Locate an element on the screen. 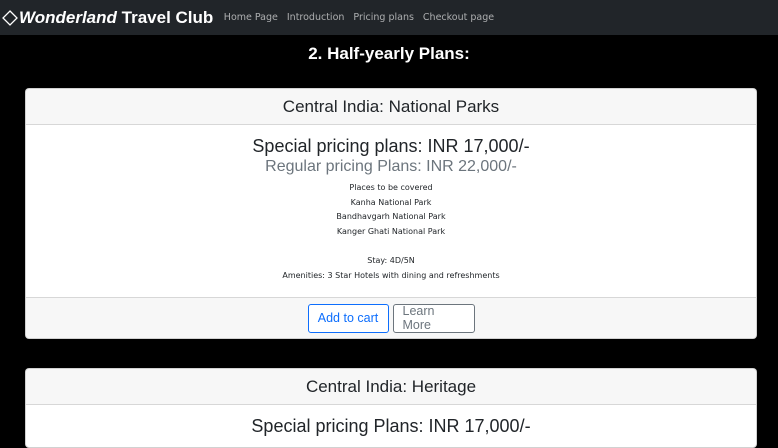 The height and width of the screenshot is (448, 778). nav-link-checkout: Checkout page is located at coordinates (458, 17).